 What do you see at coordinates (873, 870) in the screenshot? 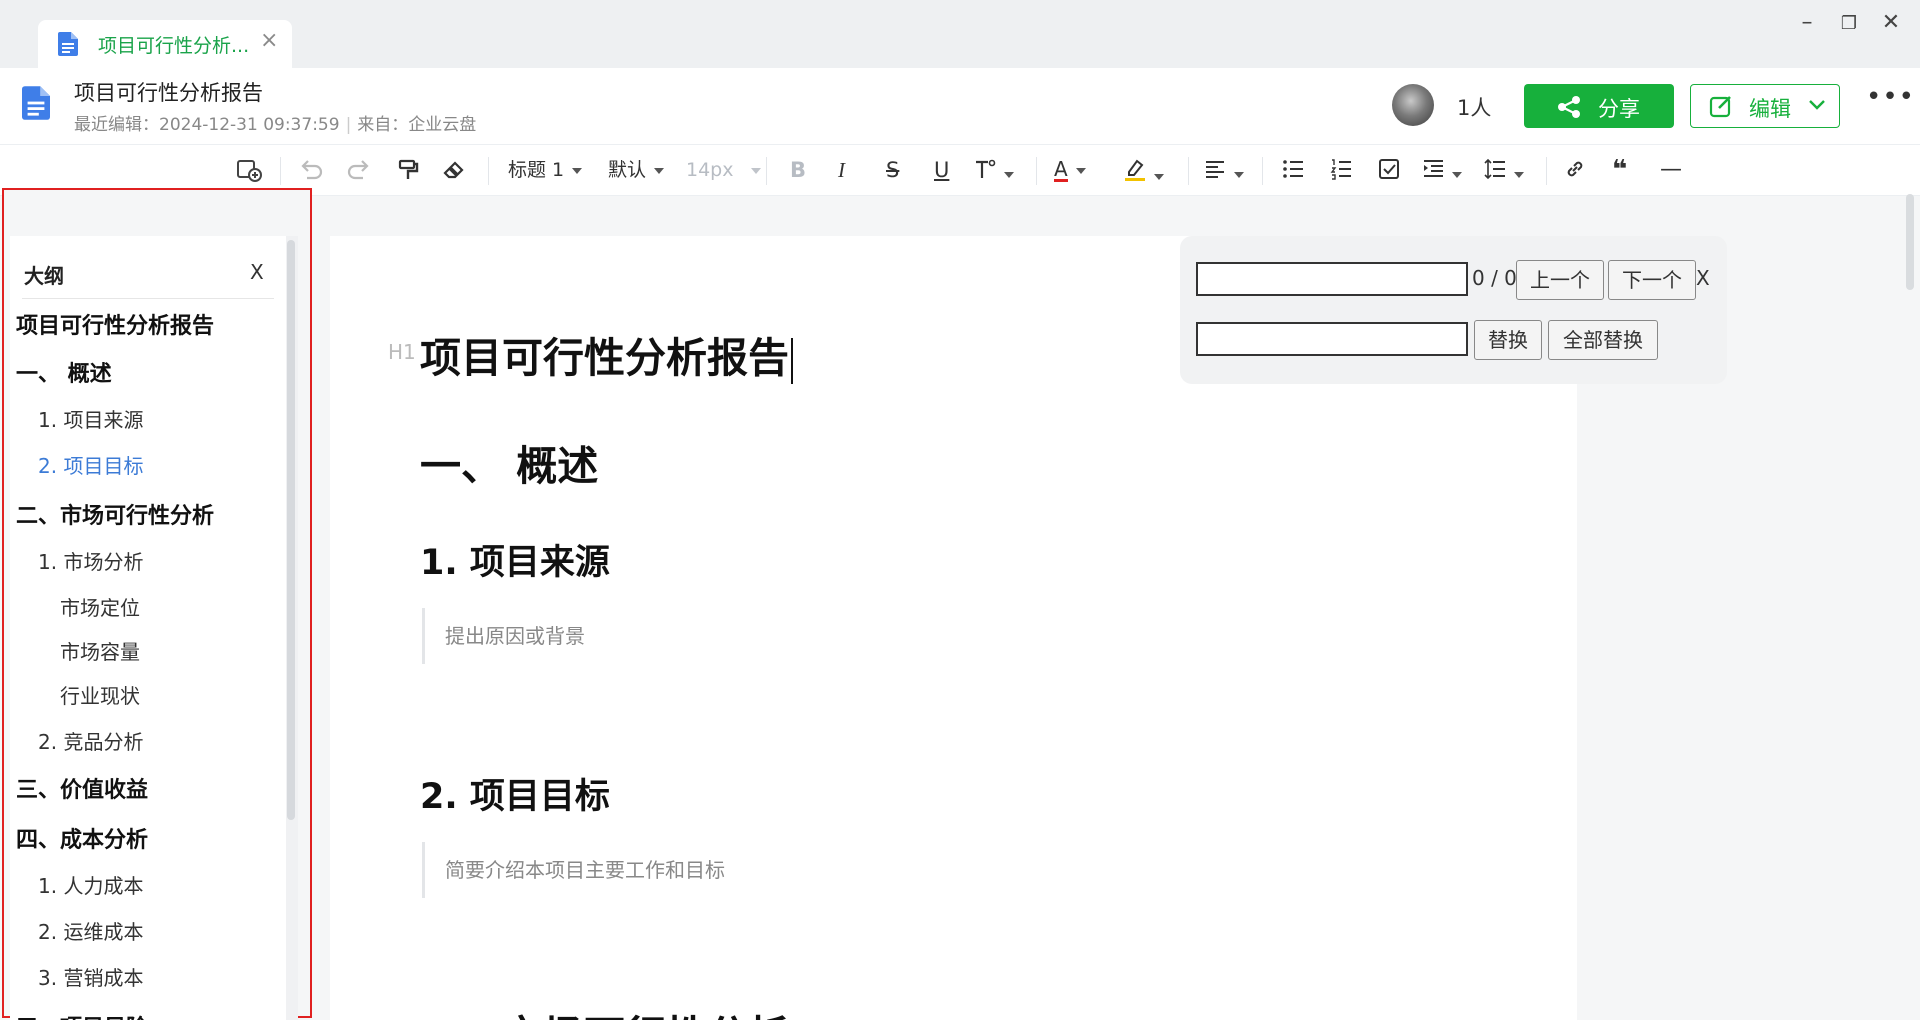
I see `placeholder-block-2: 简要介绍本项目主要工作和目标` at bounding box center [873, 870].